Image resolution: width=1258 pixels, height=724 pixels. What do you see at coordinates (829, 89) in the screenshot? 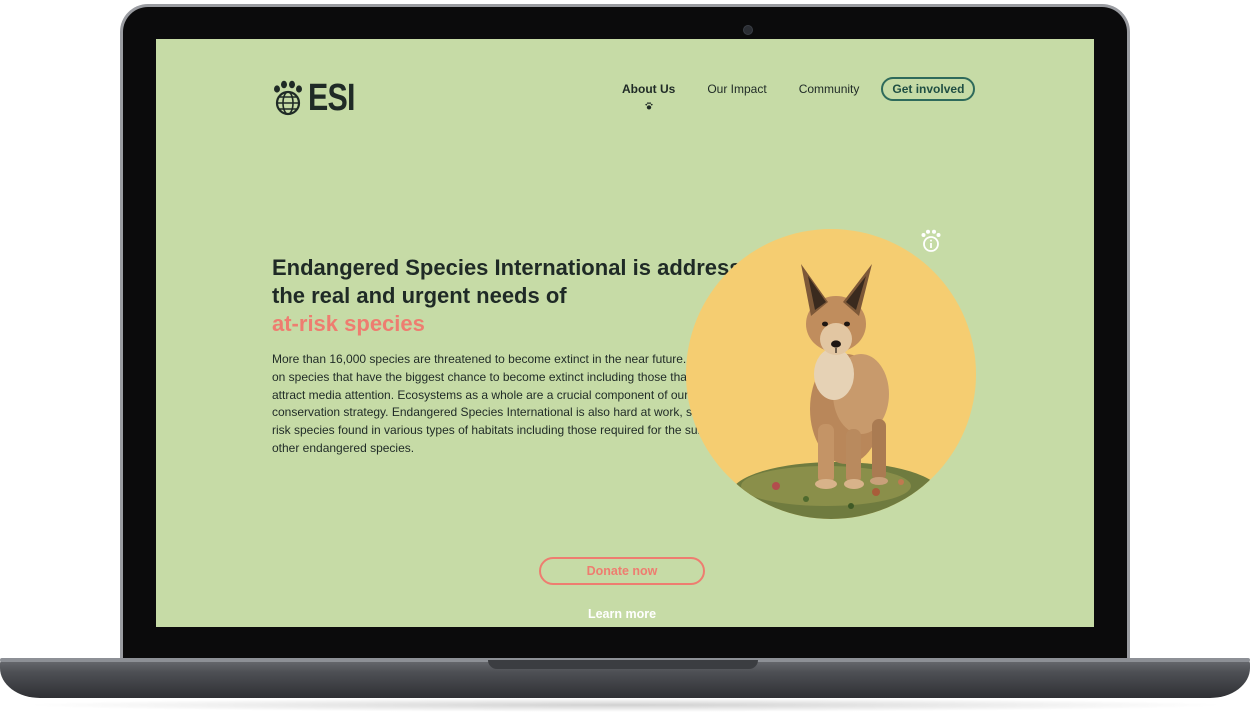
I see `nav-community: Community` at bounding box center [829, 89].